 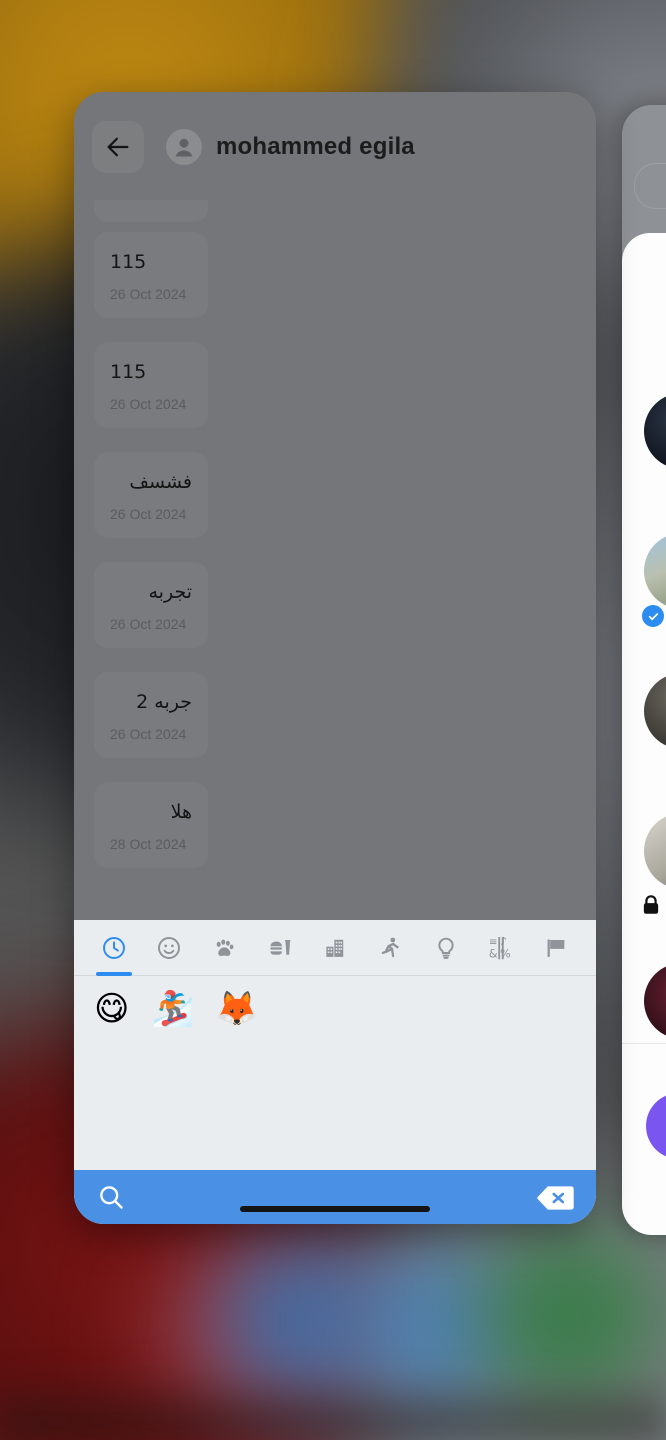 I want to click on emoji-tabs-divider, so click(x=335, y=975).